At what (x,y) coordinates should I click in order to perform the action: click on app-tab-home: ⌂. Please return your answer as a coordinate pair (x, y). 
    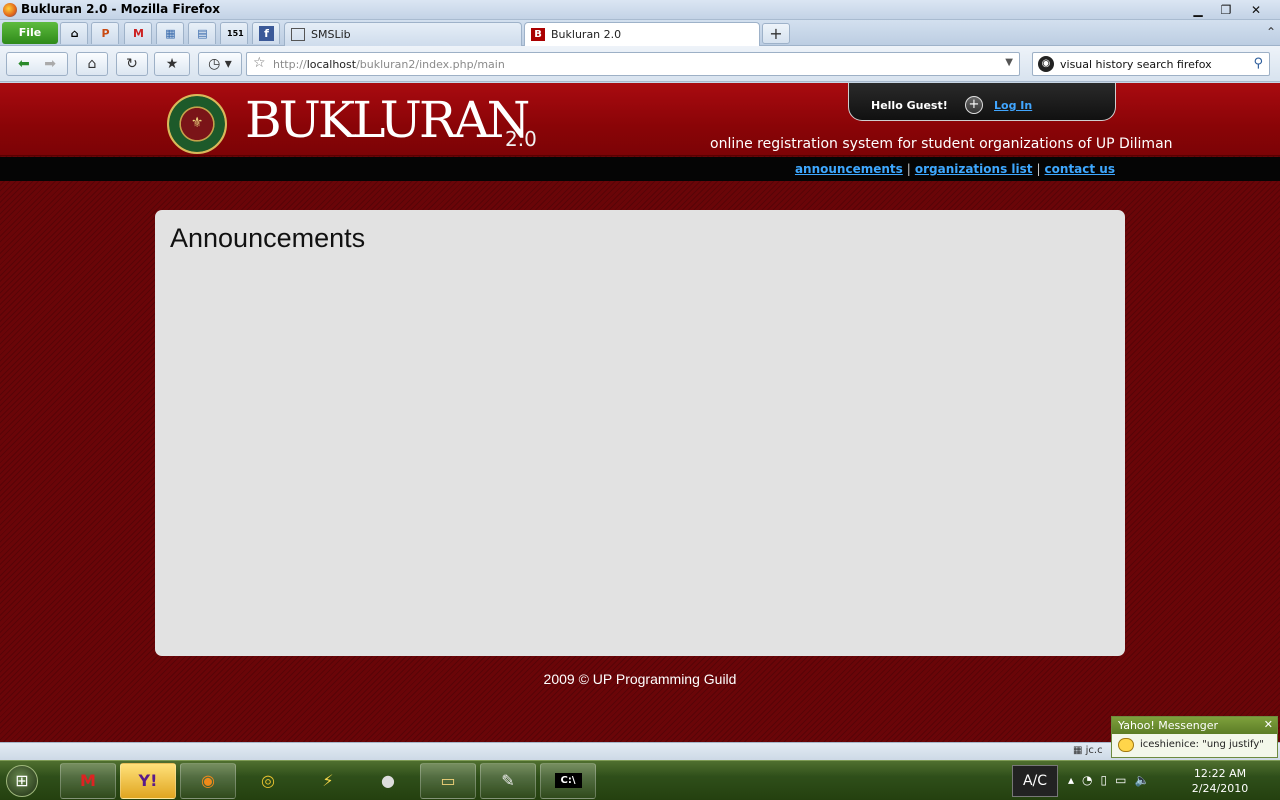
    Looking at the image, I should click on (74, 33).